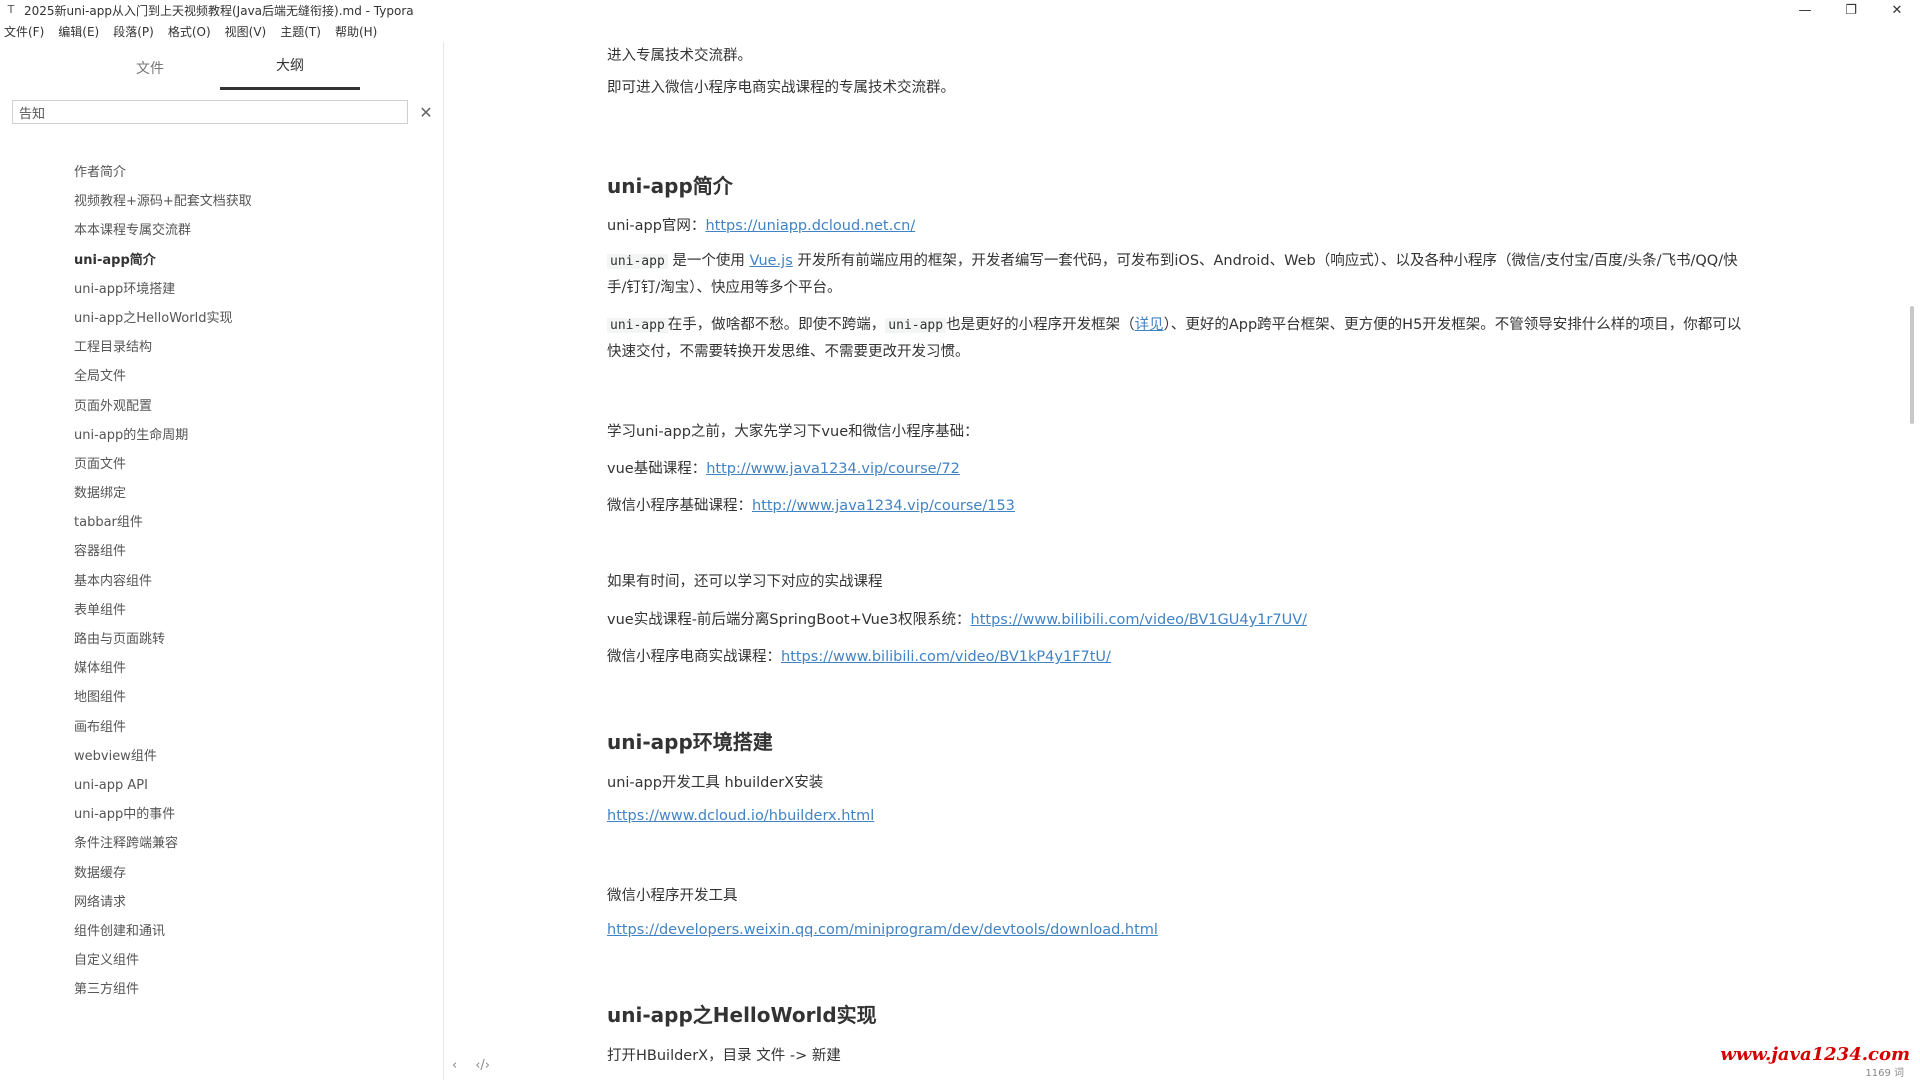  Describe the element at coordinates (1815, 1054) in the screenshot. I see `watermark: www.java1234.com` at that location.